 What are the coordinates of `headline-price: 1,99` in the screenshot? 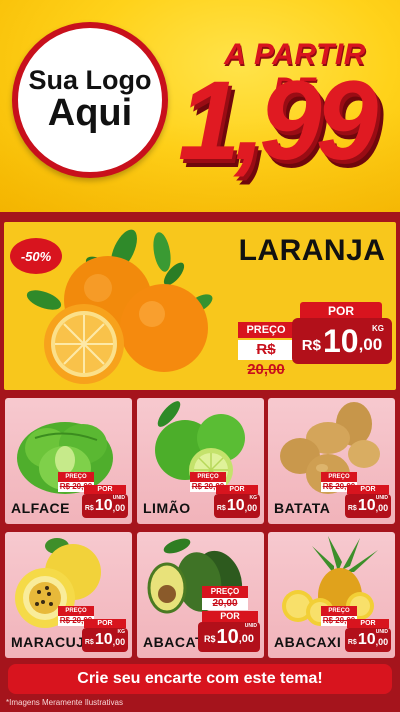 It's located at (278, 120).